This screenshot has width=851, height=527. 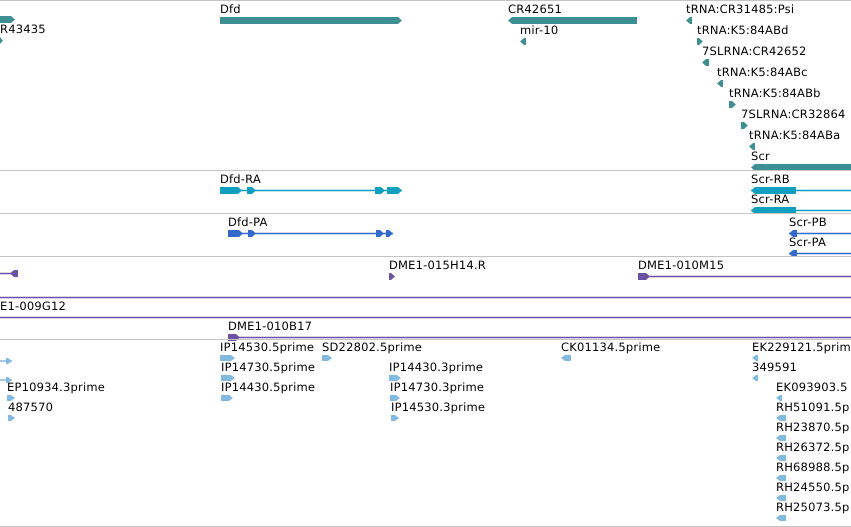 What do you see at coordinates (793, 114) in the screenshot?
I see `feature-label: 7SLRNA:CR32864` at bounding box center [793, 114].